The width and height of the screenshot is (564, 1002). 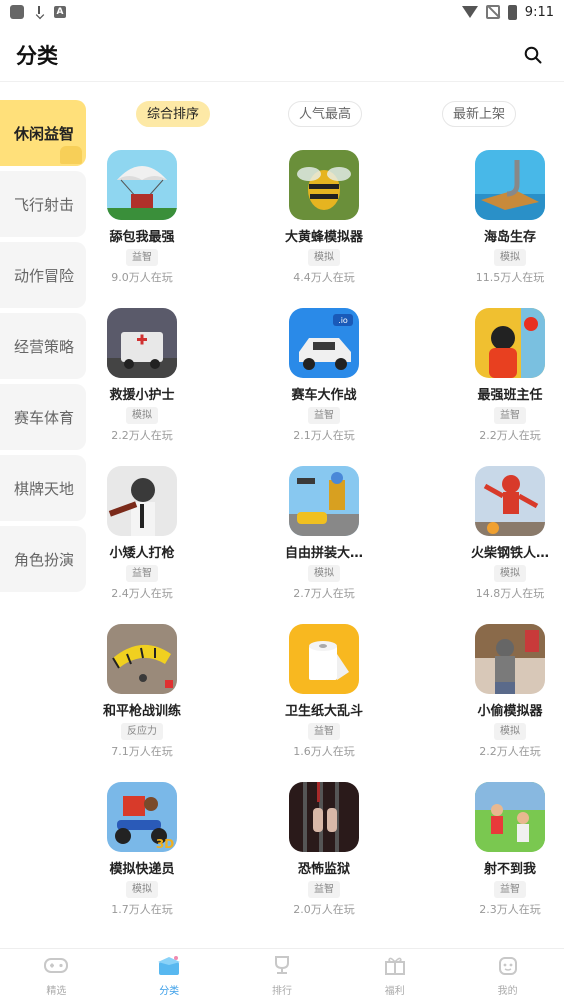 What do you see at coordinates (510, 501) in the screenshot?
I see `hero-icon` at bounding box center [510, 501].